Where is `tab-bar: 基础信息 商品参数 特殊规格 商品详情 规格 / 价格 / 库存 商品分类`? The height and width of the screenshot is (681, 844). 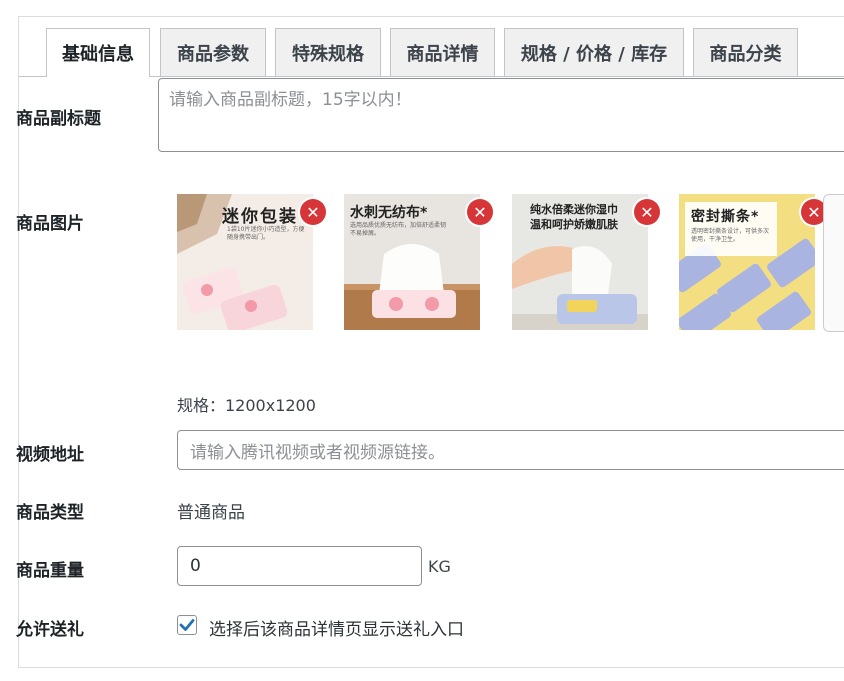 tab-bar: 基础信息 商品参数 特殊规格 商品详情 规格 / 价格 / 库存 商品分类 is located at coordinates (431, 47).